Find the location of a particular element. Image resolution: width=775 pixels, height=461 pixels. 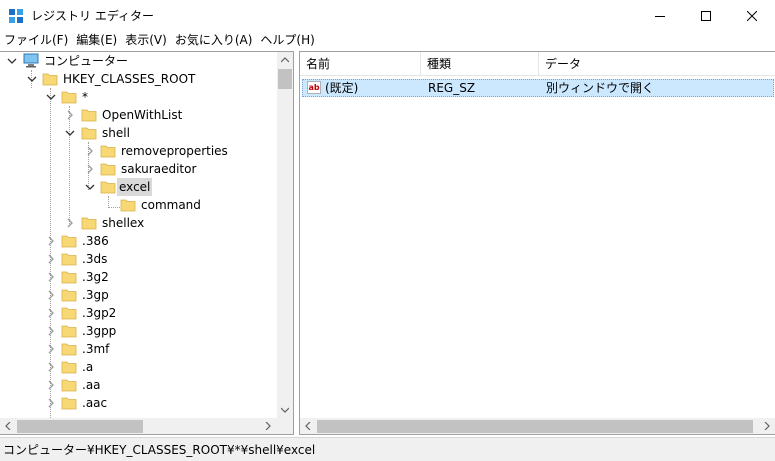

registry-cubes-icon is located at coordinates (16, 16).